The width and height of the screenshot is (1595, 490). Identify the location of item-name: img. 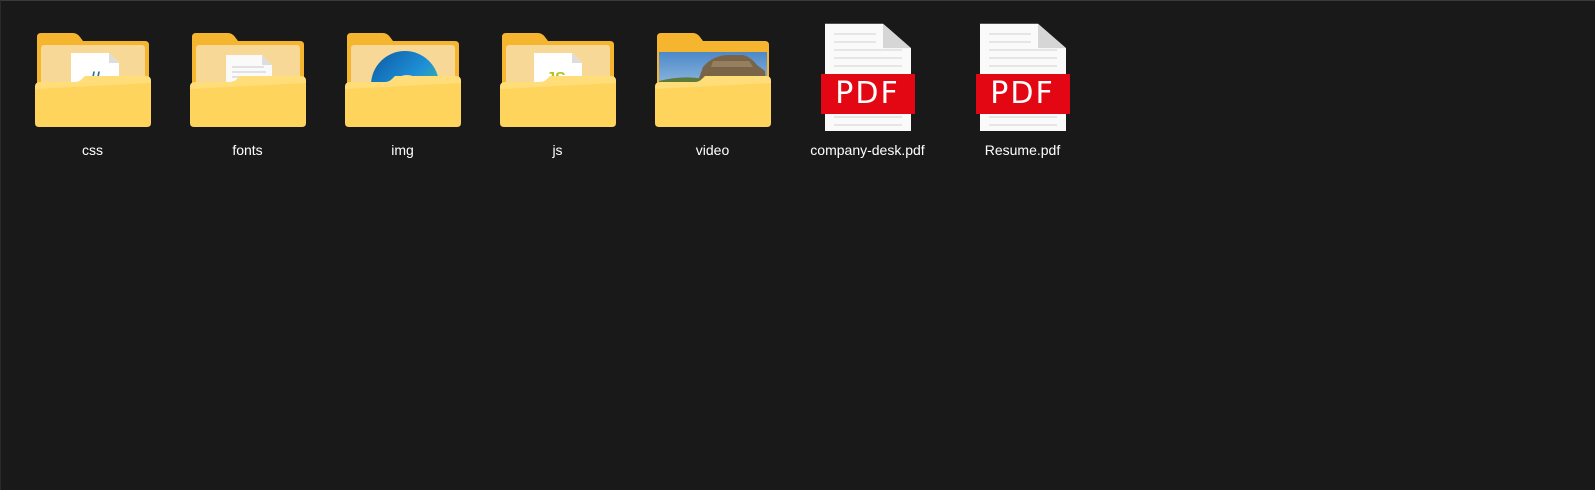
(402, 150).